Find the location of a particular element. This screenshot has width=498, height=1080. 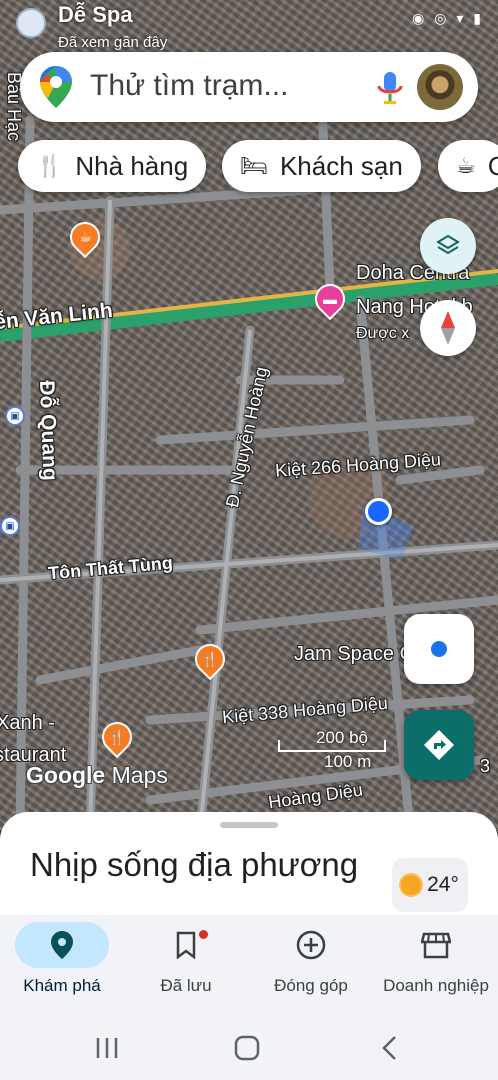

chip-restaurants-label: Nhà hàng is located at coordinates (132, 165).